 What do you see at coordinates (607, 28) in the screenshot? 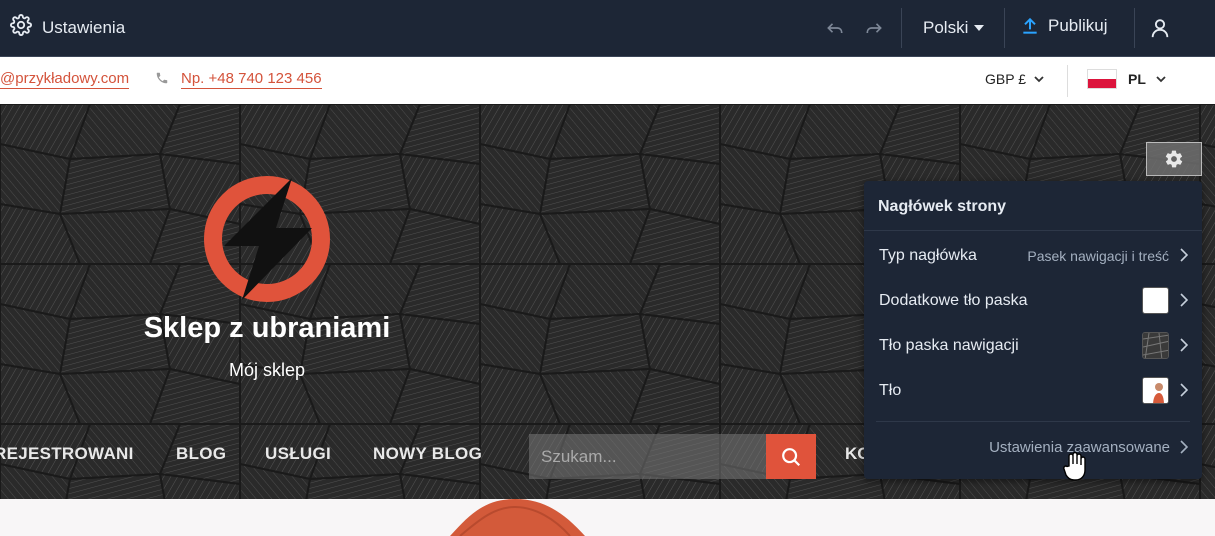
I see `editor-topbar: Ustawienia Polski Publikuj` at bounding box center [607, 28].